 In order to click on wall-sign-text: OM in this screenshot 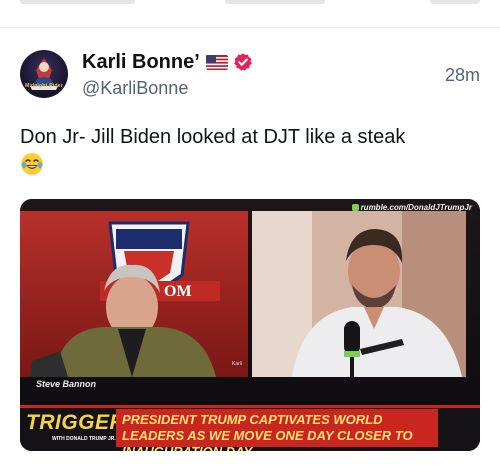, I will do `click(178, 291)`.